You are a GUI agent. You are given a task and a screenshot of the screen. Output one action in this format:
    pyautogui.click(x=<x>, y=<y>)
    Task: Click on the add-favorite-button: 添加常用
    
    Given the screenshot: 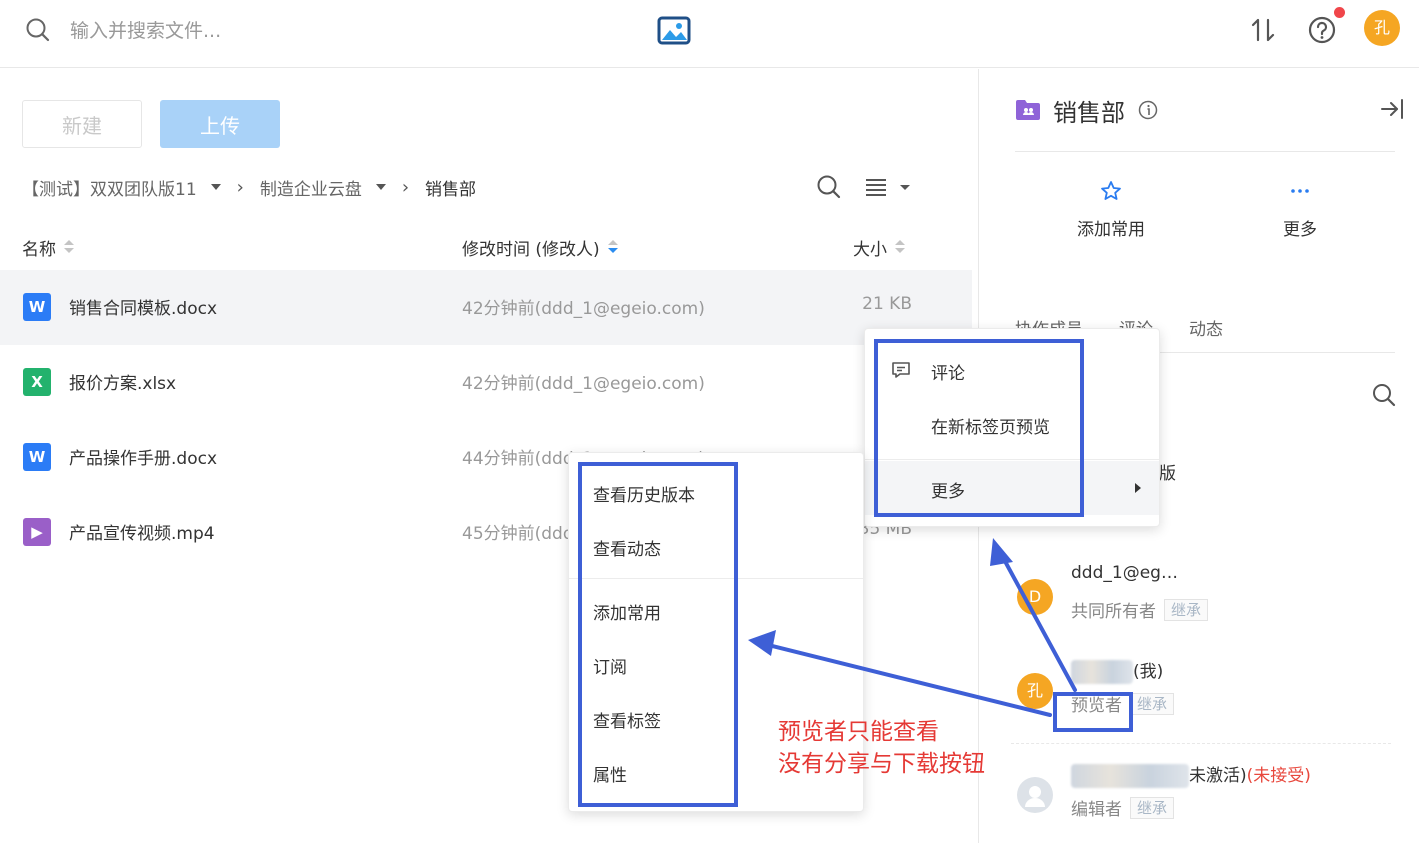 What is the action you would take?
    pyautogui.click(x=1111, y=209)
    